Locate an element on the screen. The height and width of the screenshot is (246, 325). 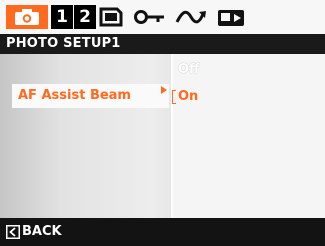
setting-label: AF Assist Beam is located at coordinates (74, 95).